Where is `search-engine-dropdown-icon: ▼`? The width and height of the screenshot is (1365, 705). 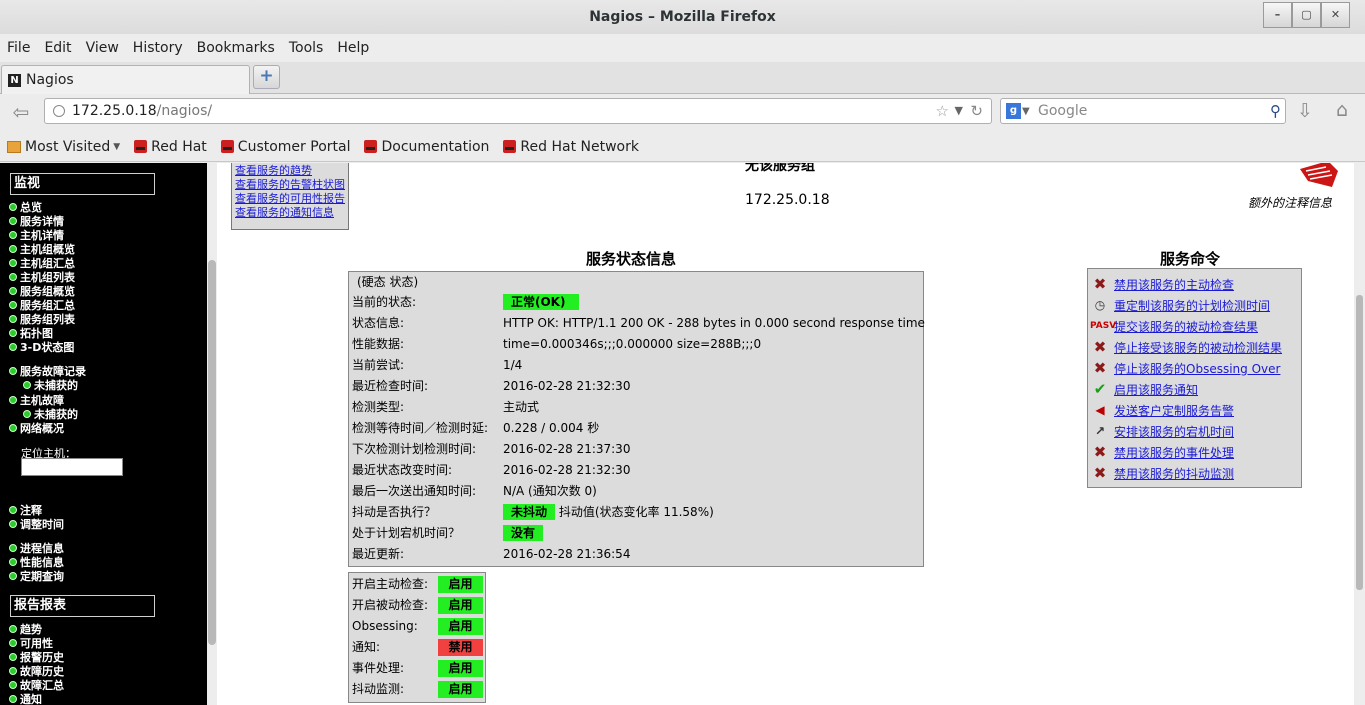
search-engine-dropdown-icon: ▼ is located at coordinates (1026, 112).